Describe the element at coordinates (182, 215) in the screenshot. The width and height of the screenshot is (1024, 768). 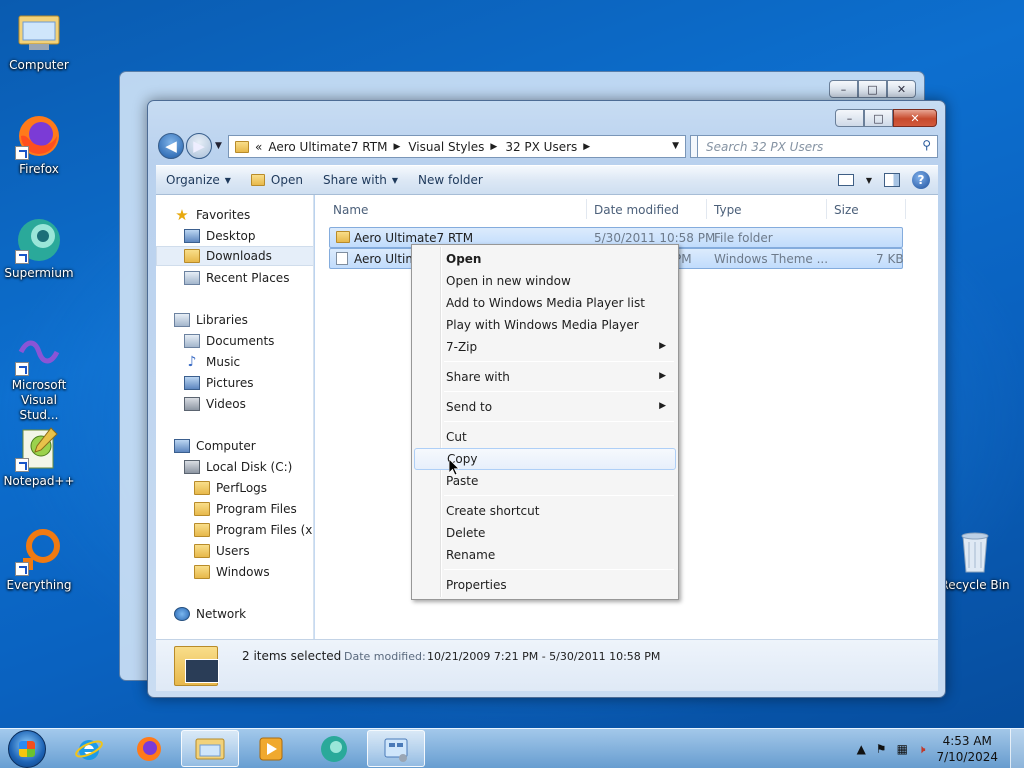
I see `star-icon: ★` at that location.